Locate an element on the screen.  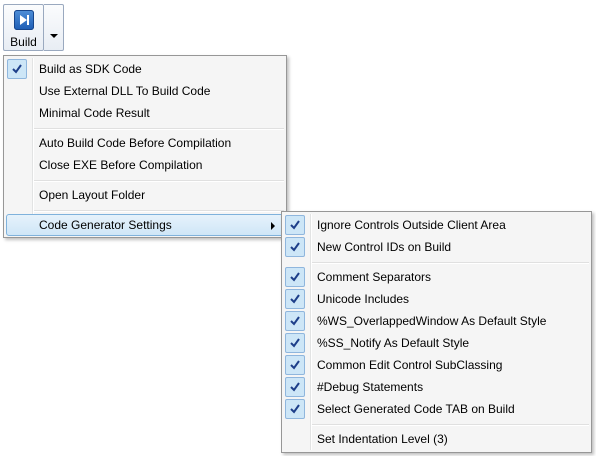
submenu-item-ws-overlappedwindow: %WS_OverlappedWindow As Default Style is located at coordinates (436, 321).